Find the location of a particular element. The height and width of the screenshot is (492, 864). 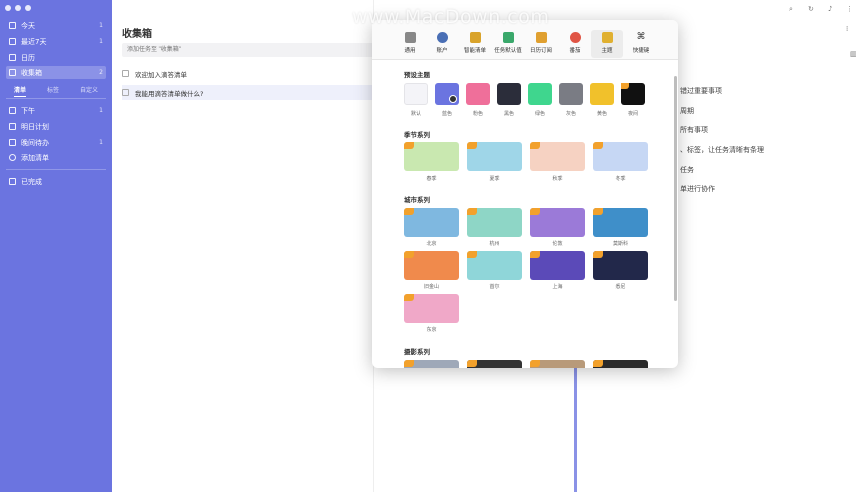

minimize-window-button is located at coordinates (18, 8).